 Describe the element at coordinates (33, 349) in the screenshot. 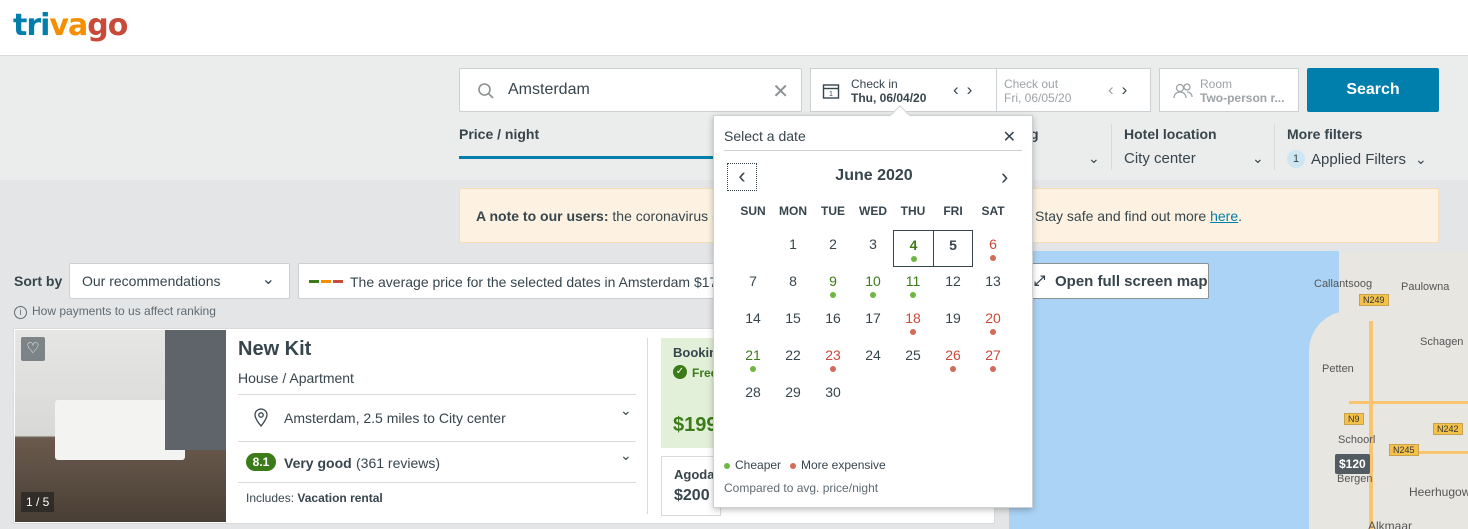

I see `heart-icon: ♡` at that location.